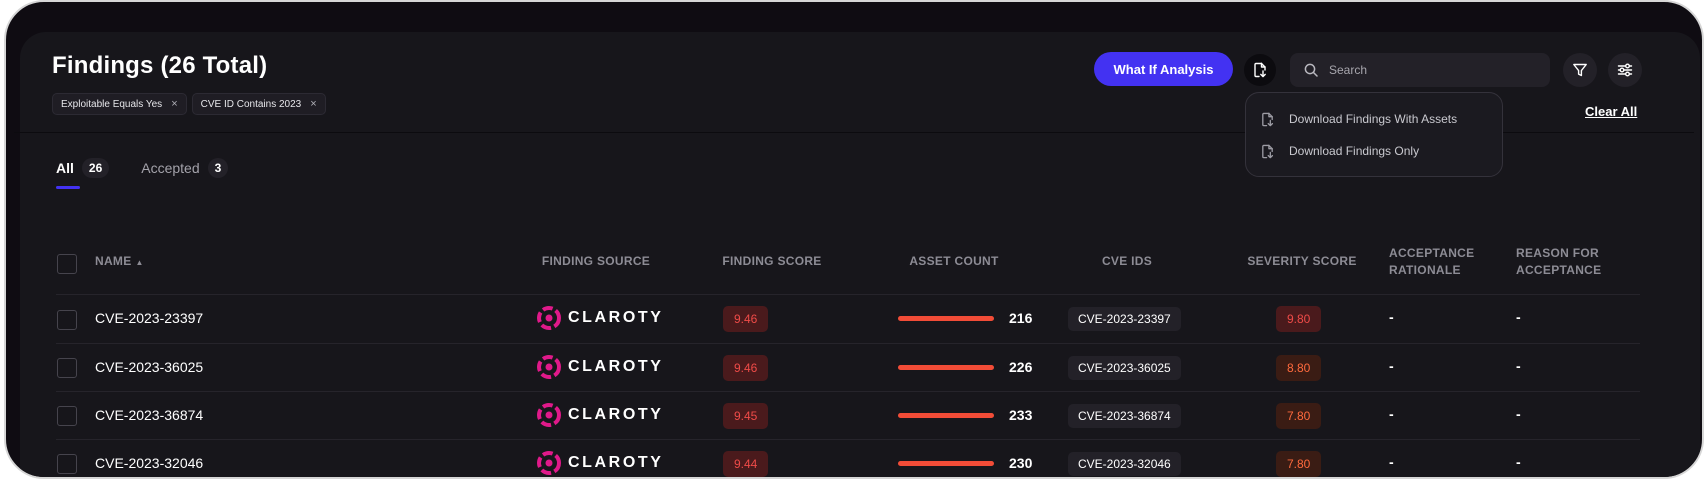 Image resolution: width=1708 pixels, height=483 pixels. What do you see at coordinates (149, 367) in the screenshot?
I see `finding-name: CVE-2023-36025` at bounding box center [149, 367].